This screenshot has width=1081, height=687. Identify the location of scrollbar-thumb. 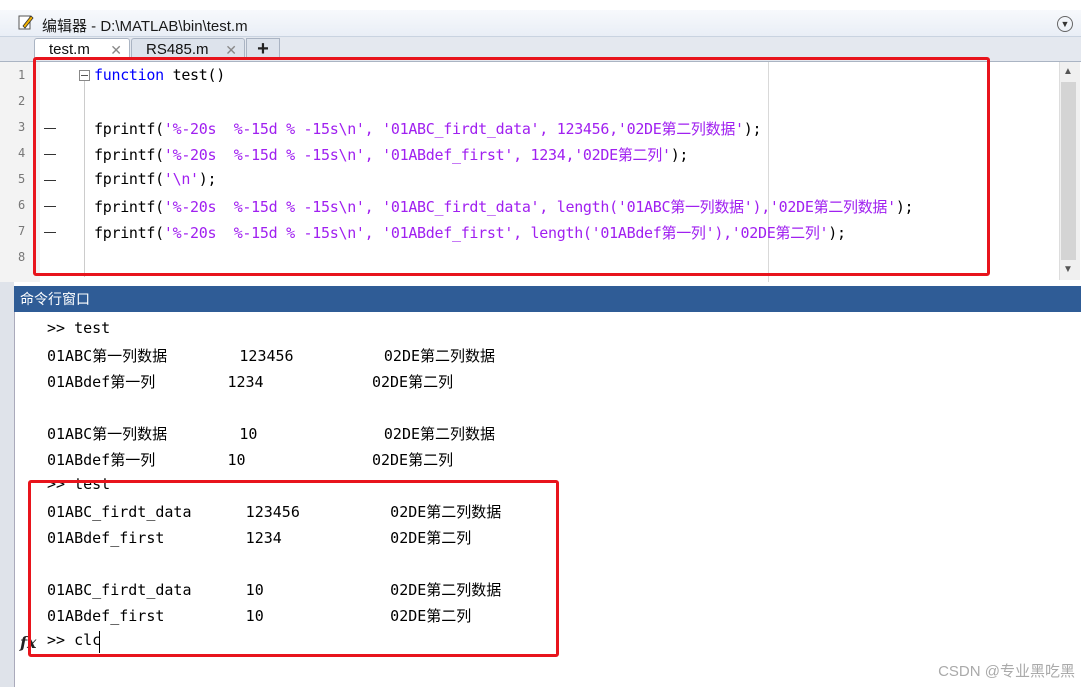
(1068, 171).